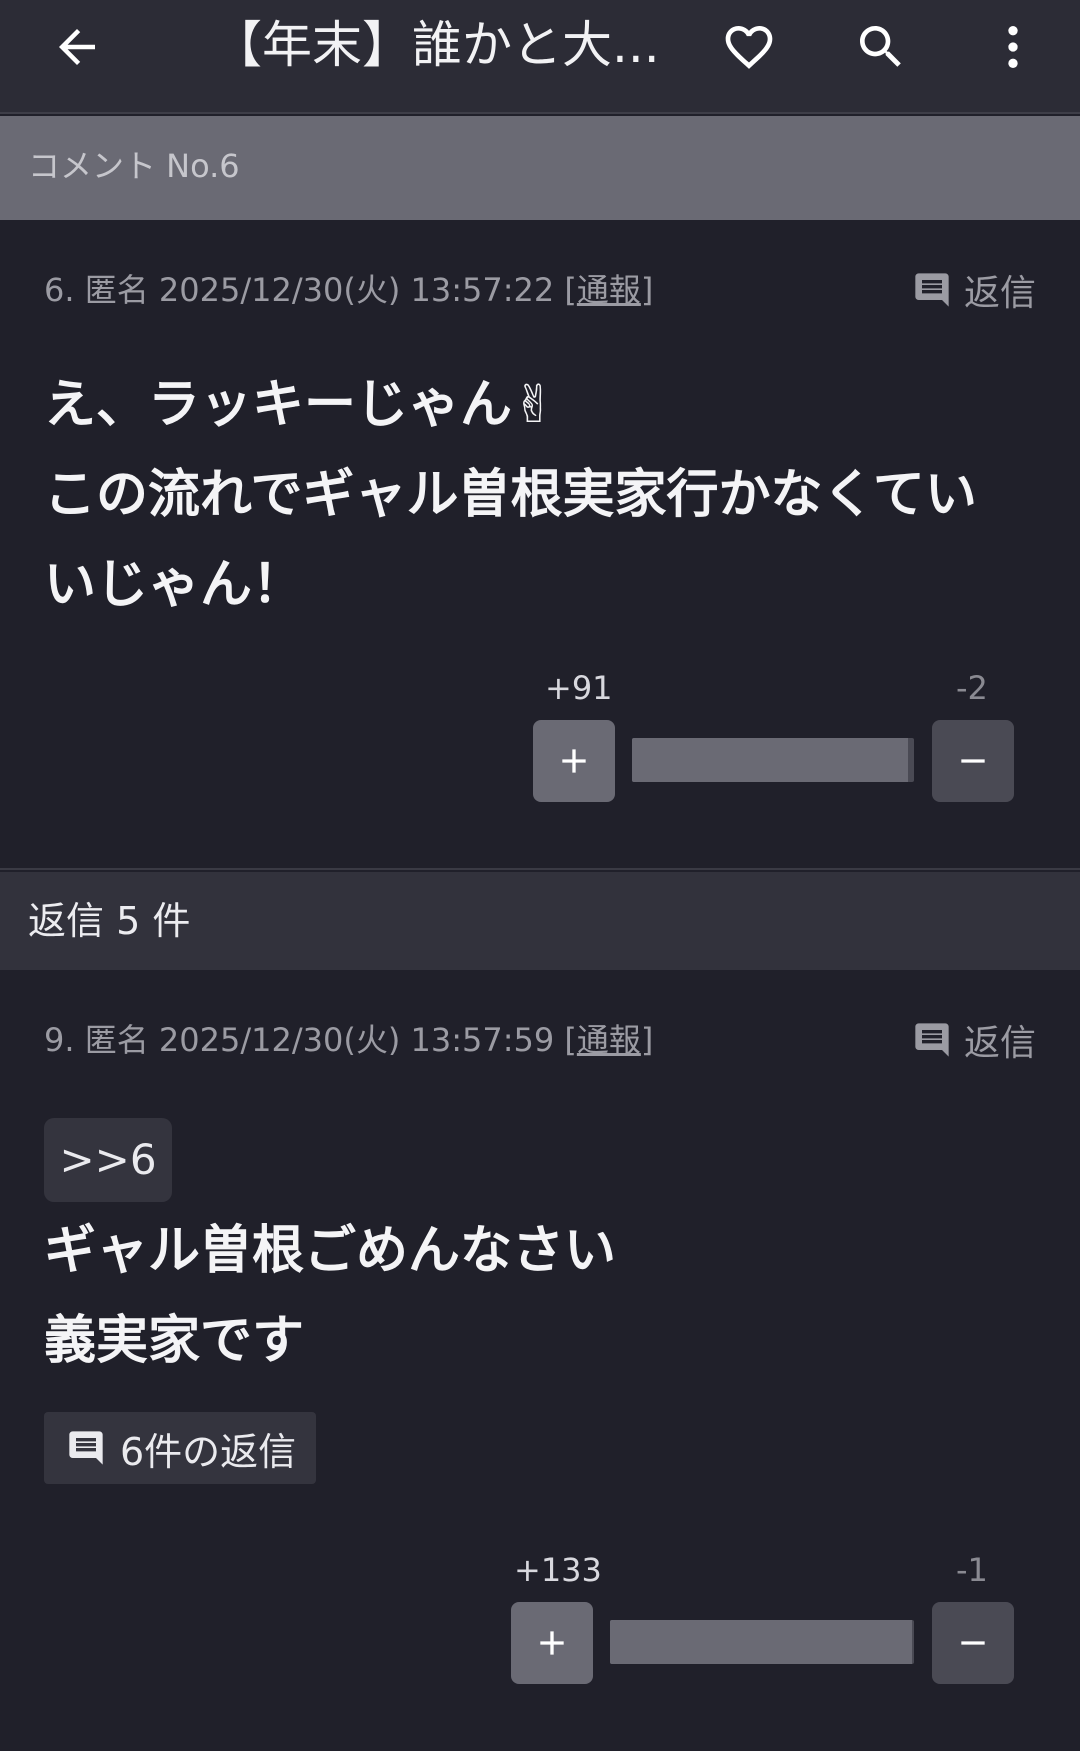  I want to click on plus-count: +91, so click(579, 688).